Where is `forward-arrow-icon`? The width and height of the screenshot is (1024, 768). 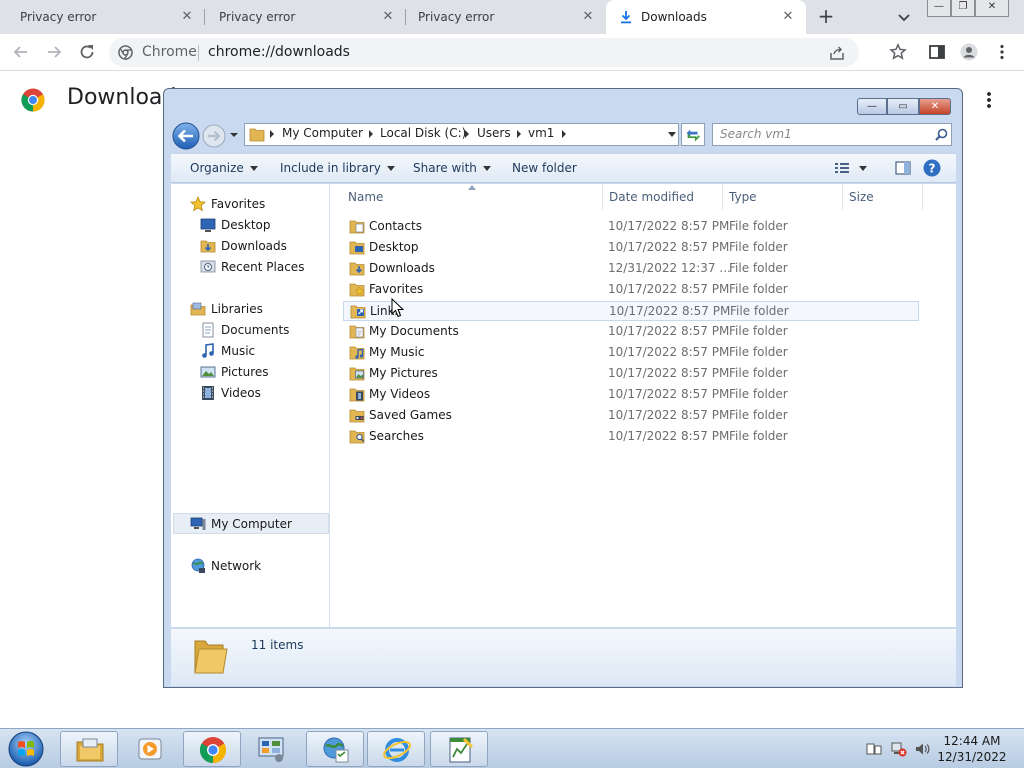
forward-arrow-icon is located at coordinates (54, 52).